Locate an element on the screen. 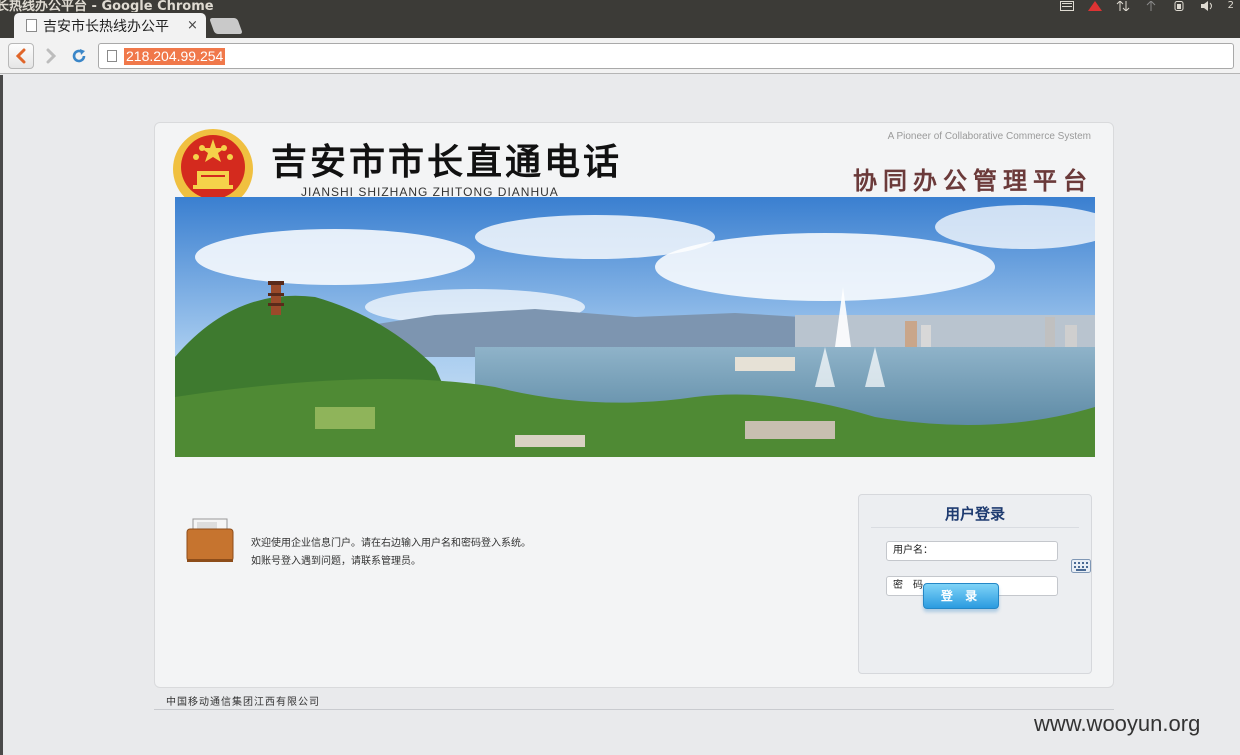 This screenshot has width=1240, height=755. arrow-left-icon is located at coordinates (20, 56).